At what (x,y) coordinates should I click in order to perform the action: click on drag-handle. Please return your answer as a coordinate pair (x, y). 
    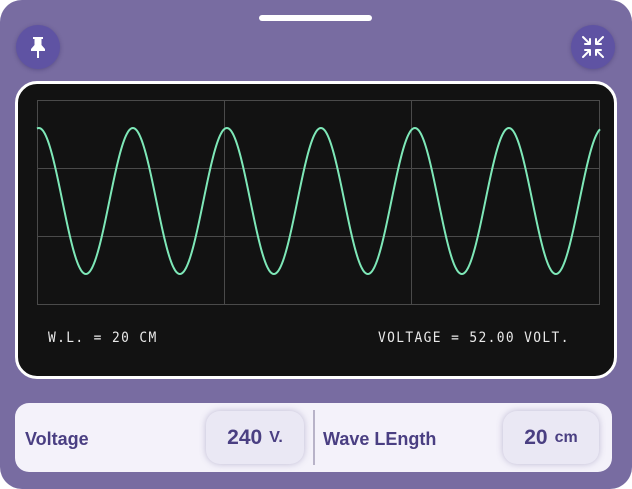
    Looking at the image, I should click on (315, 18).